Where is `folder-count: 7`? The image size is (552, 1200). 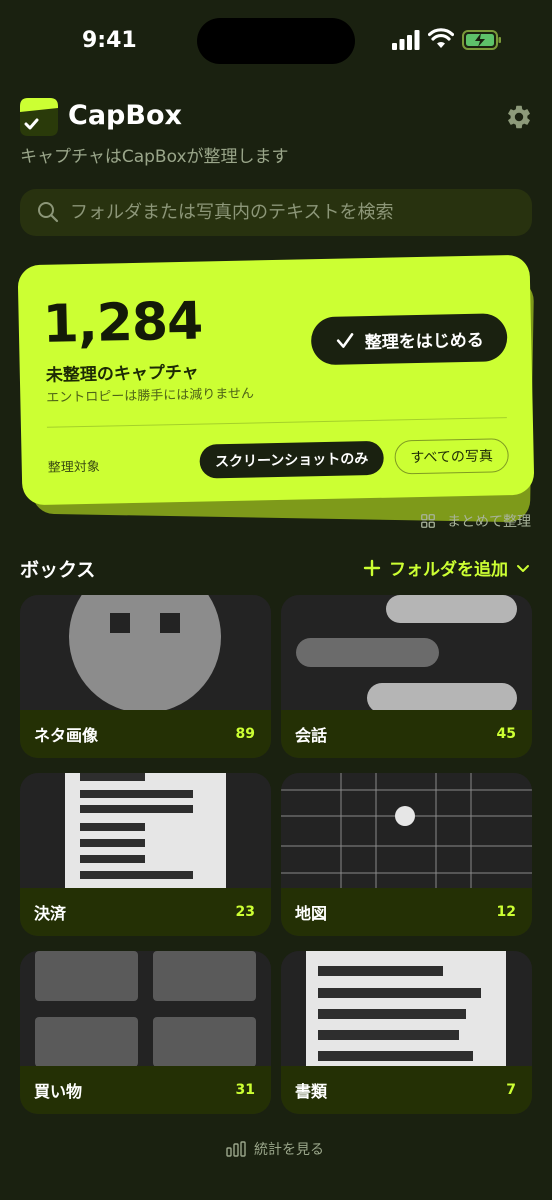 folder-count: 7 is located at coordinates (511, 1090).